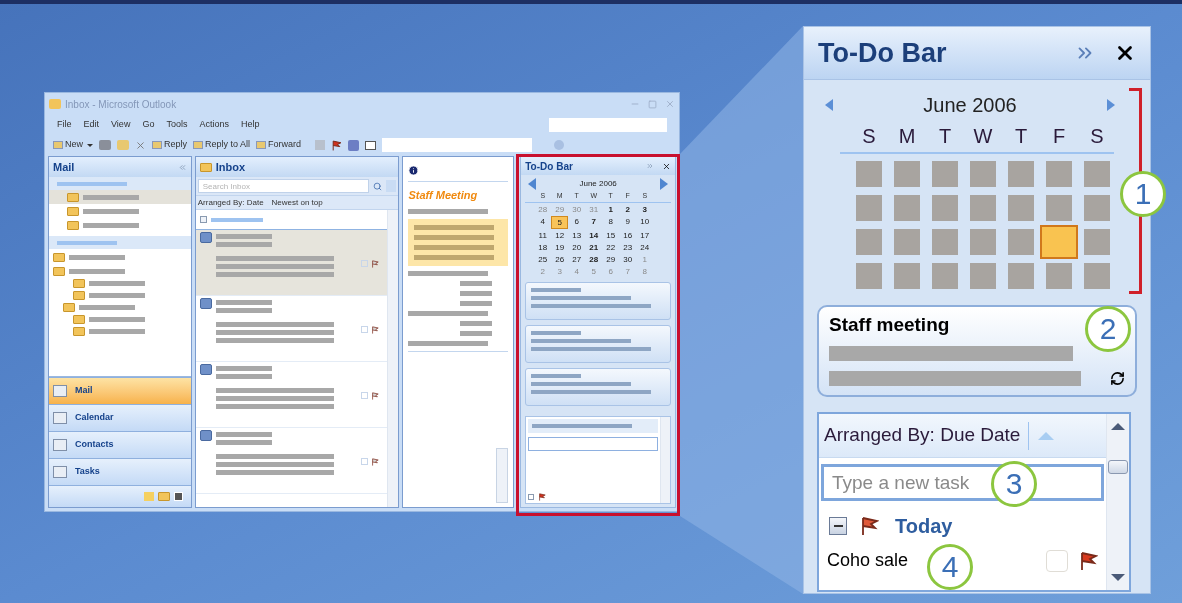 The width and height of the screenshot is (1182, 603). I want to click on menu-item: Tools, so click(177, 125).